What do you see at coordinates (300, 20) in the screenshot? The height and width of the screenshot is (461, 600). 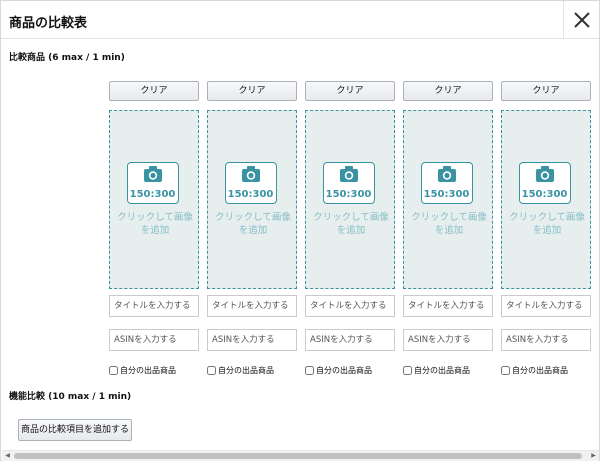 I see `dialog-header: 商品の比較表` at bounding box center [300, 20].